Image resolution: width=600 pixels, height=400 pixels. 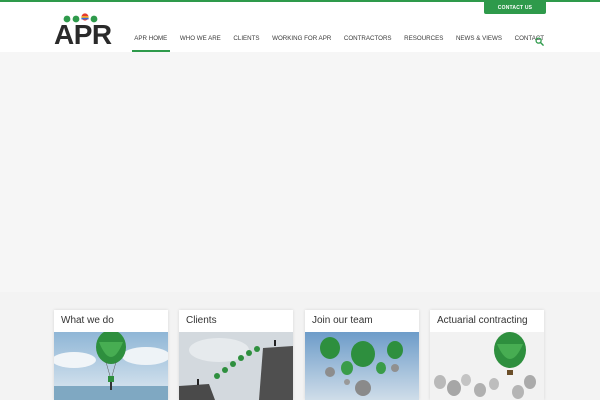 I want to click on contact-us-button: CONTACT US, so click(x=515, y=8).